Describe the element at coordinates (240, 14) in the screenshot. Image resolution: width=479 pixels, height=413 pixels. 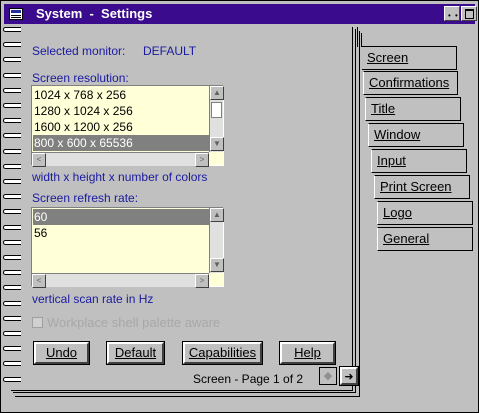
I see `title-bar: System - Settings • •` at that location.